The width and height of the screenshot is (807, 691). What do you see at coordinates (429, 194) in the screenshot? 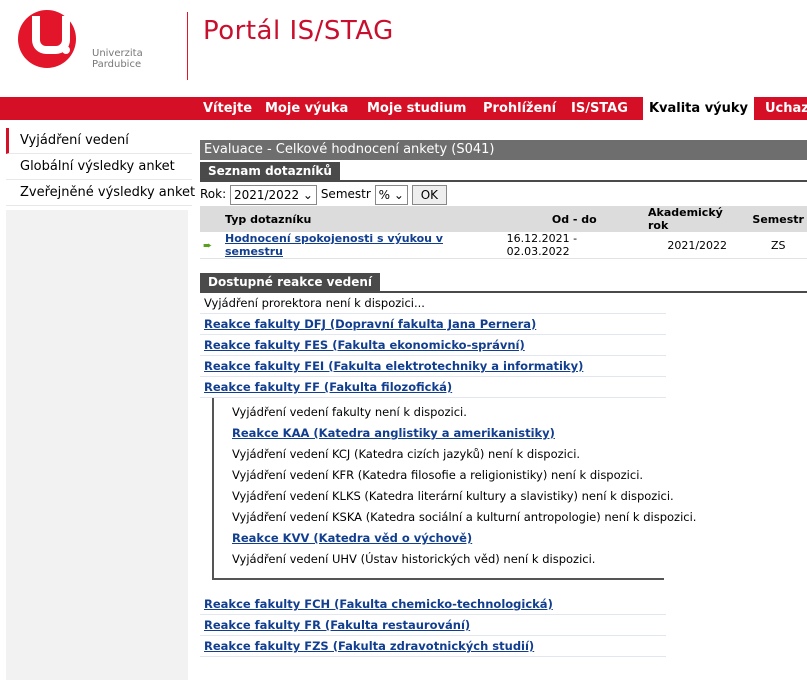
I see `ok-button: OK` at bounding box center [429, 194].